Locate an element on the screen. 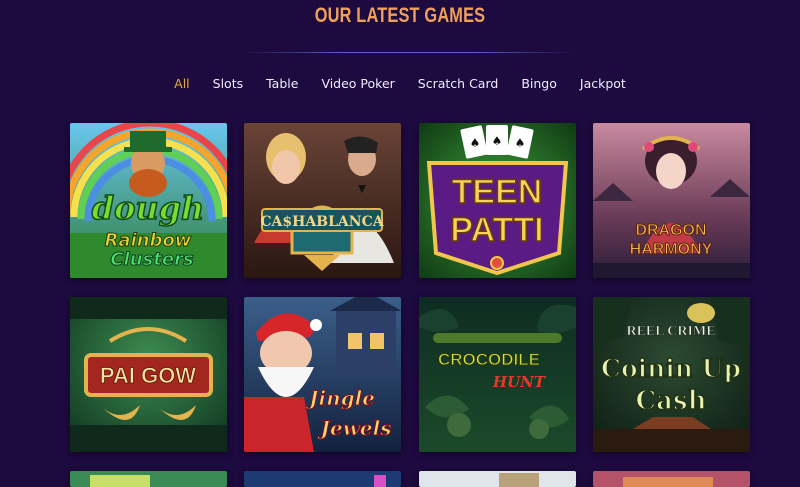  pai-gow-logo: PAI GOW is located at coordinates (148, 375).